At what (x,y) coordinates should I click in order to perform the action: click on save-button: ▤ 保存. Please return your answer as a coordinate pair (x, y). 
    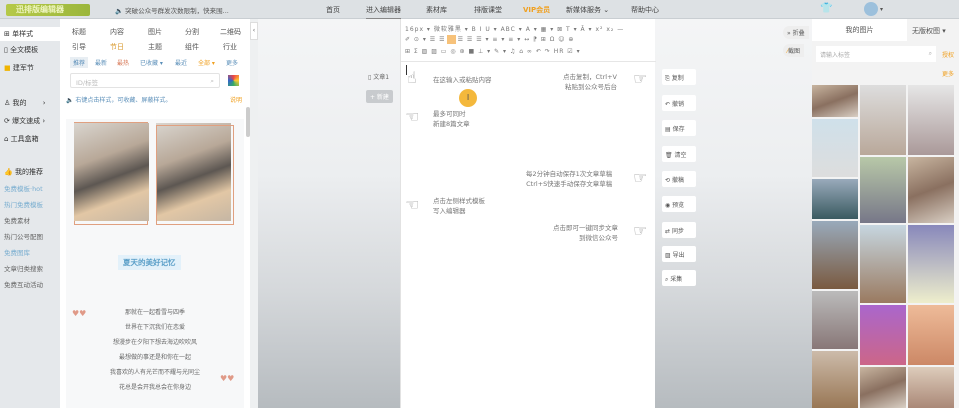
    Looking at the image, I should click on (679, 128).